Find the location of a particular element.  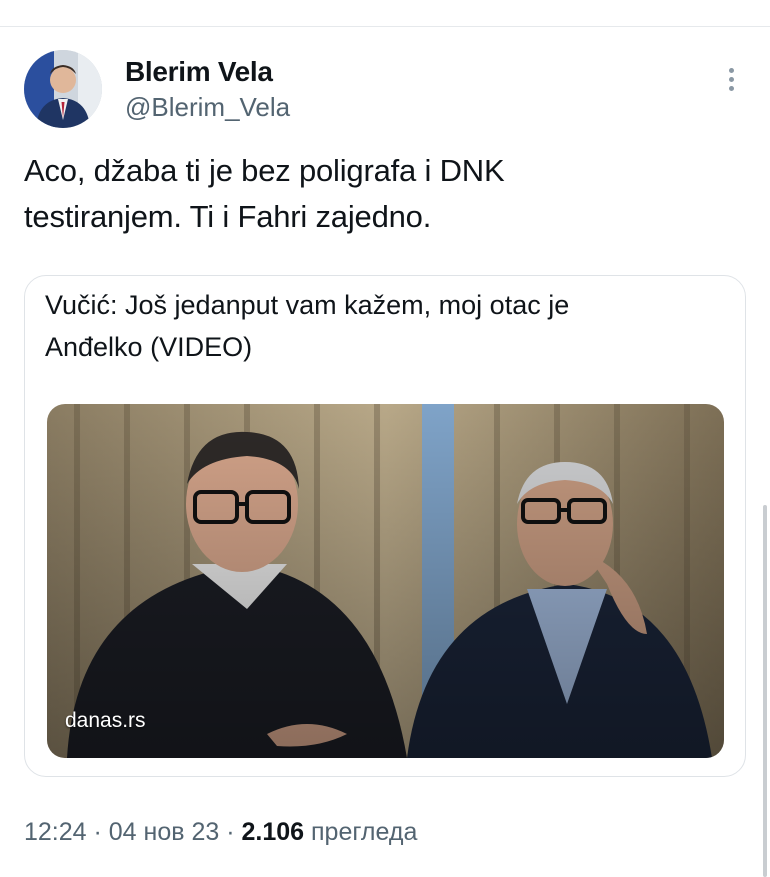

tweet-metadata: 12:24 · 04 нов 23 · 2.106 прегледа is located at coordinates (220, 832).